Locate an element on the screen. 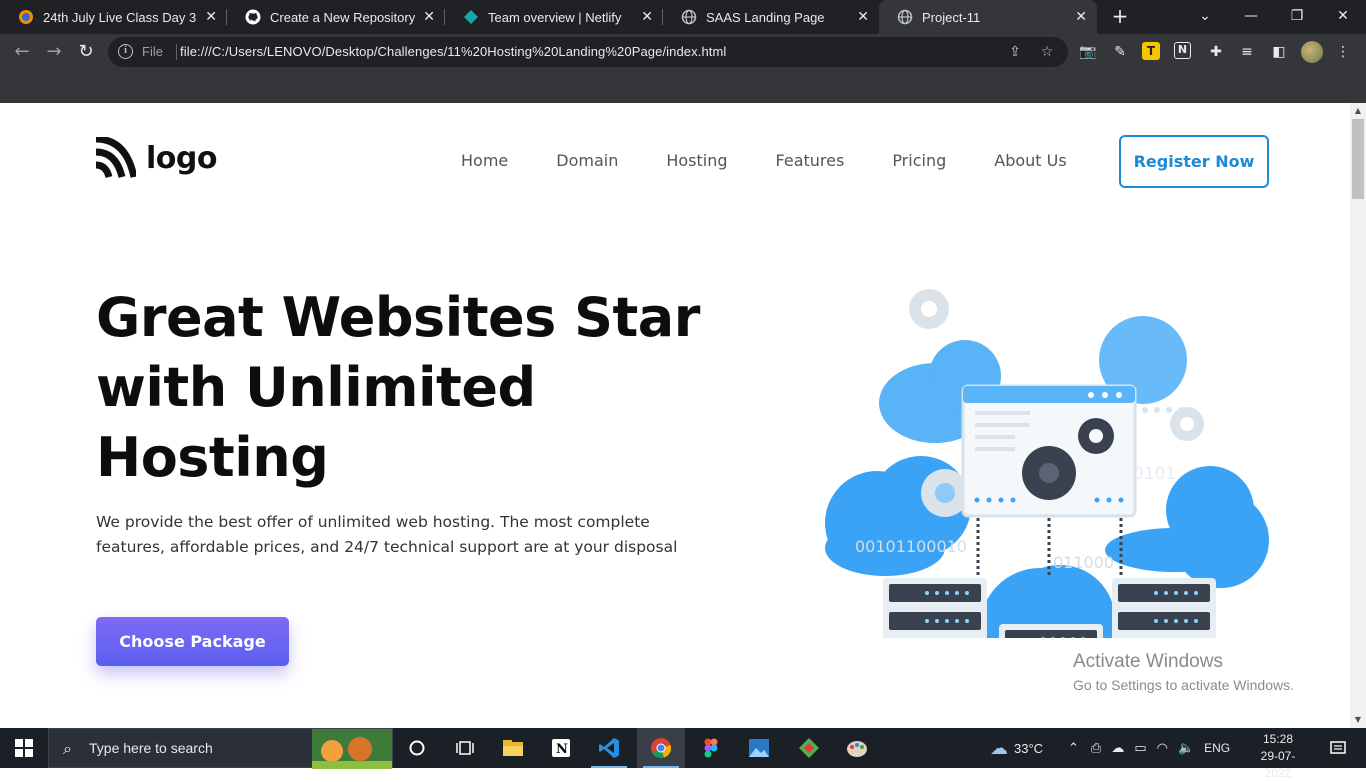 This screenshot has width=1366, height=782. search-highlight-art is located at coordinates (352, 749).